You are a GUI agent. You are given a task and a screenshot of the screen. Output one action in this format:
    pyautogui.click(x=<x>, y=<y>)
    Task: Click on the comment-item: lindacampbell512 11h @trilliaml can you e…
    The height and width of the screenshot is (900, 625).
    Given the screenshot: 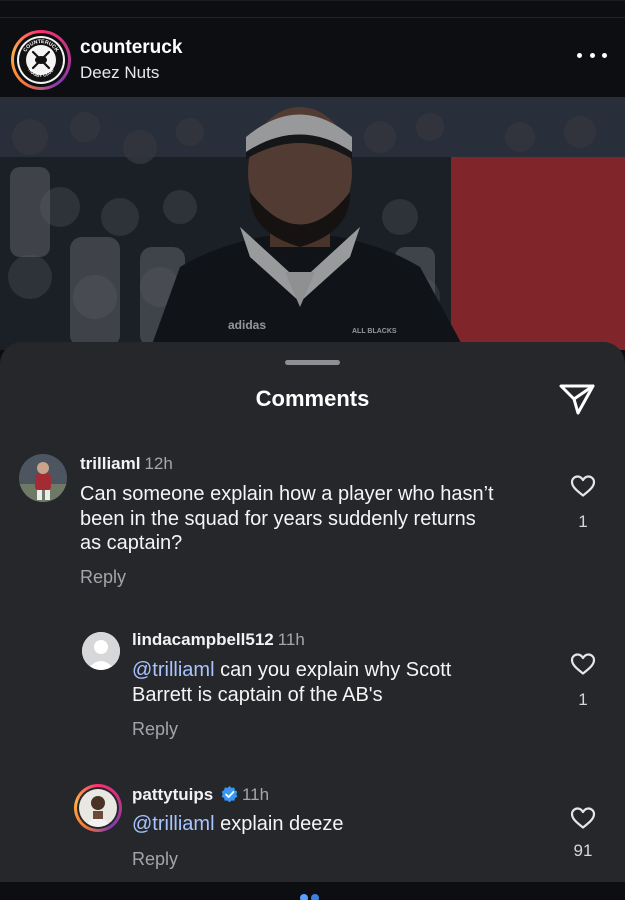 What is the action you would take?
    pyautogui.click(x=312, y=688)
    